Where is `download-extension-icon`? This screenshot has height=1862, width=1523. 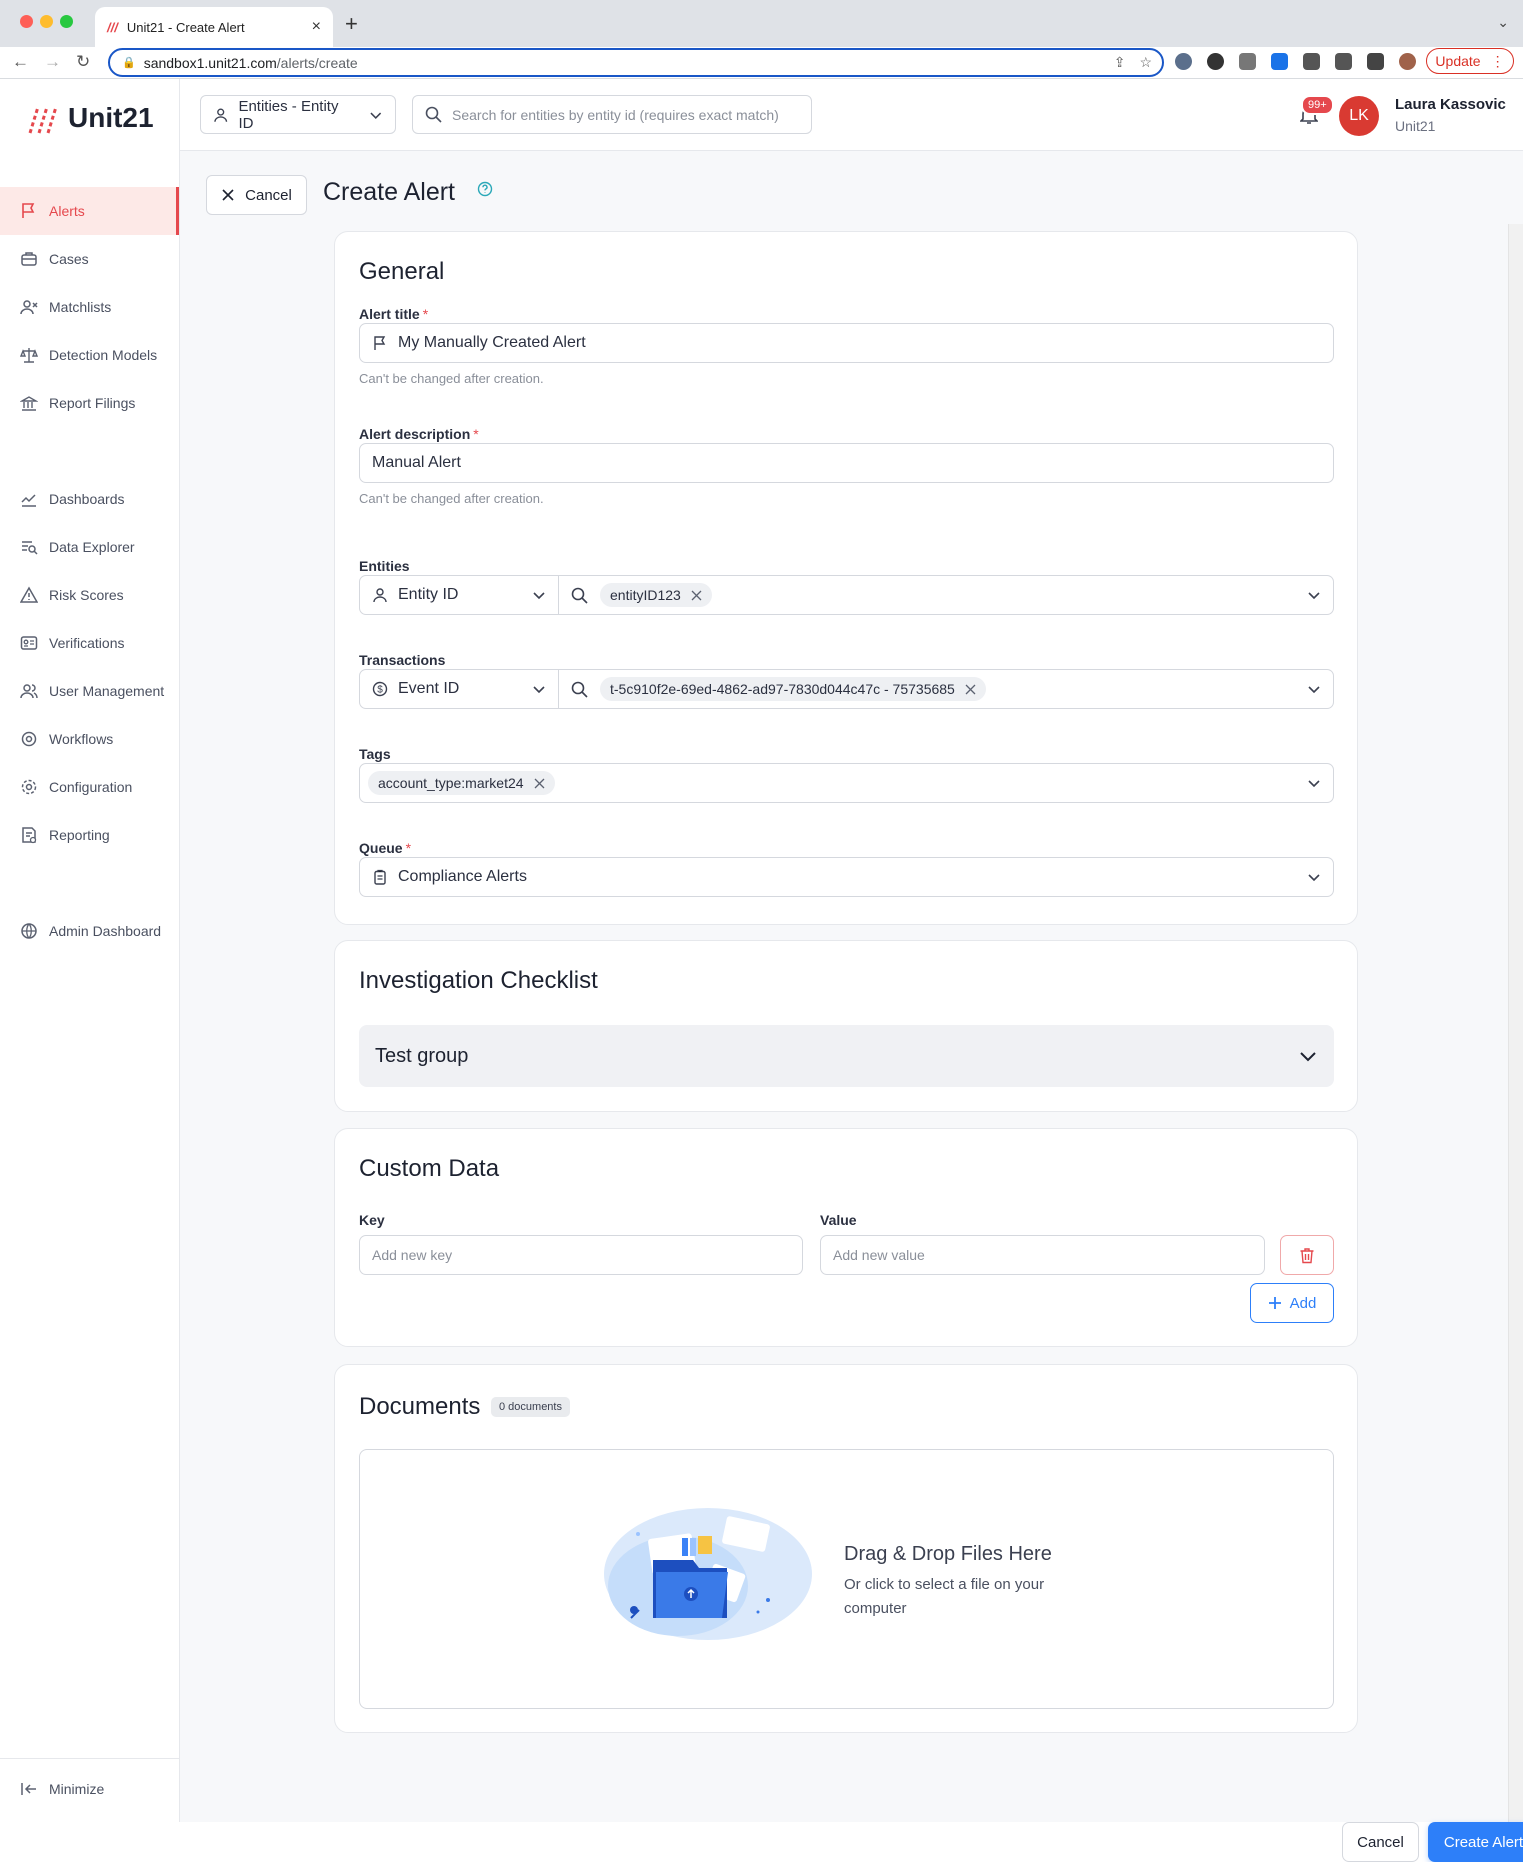
download-extension-icon is located at coordinates (1279, 61).